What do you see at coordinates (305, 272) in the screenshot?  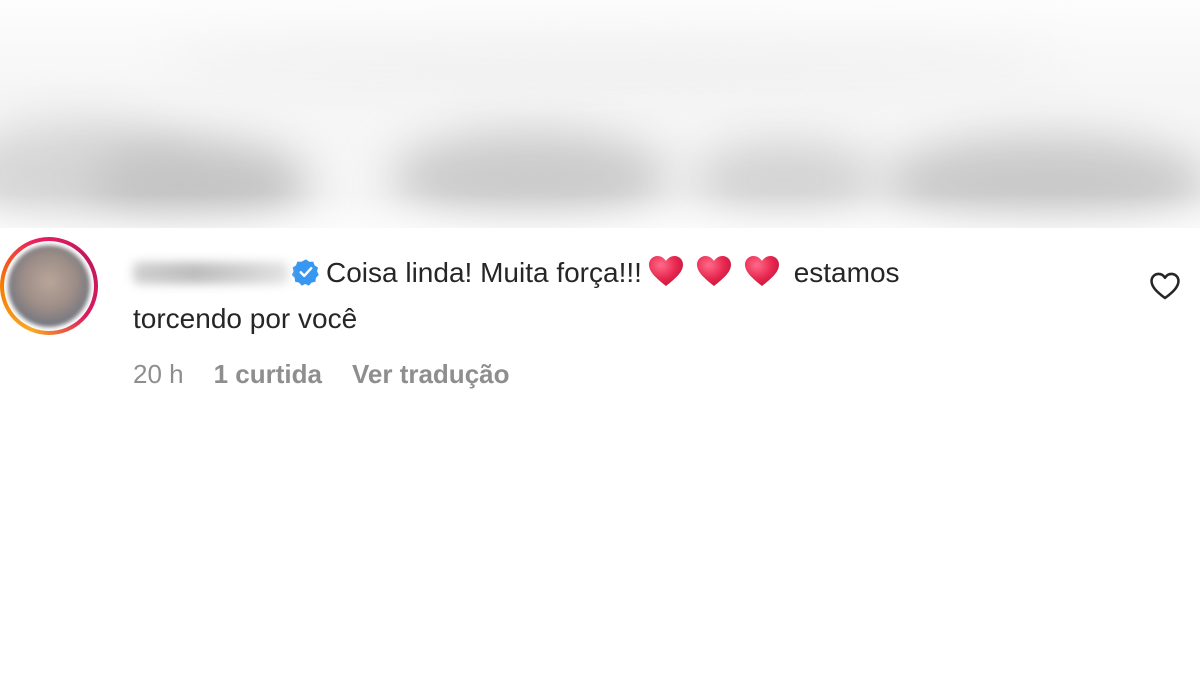 I see `verified-badge-icon` at bounding box center [305, 272].